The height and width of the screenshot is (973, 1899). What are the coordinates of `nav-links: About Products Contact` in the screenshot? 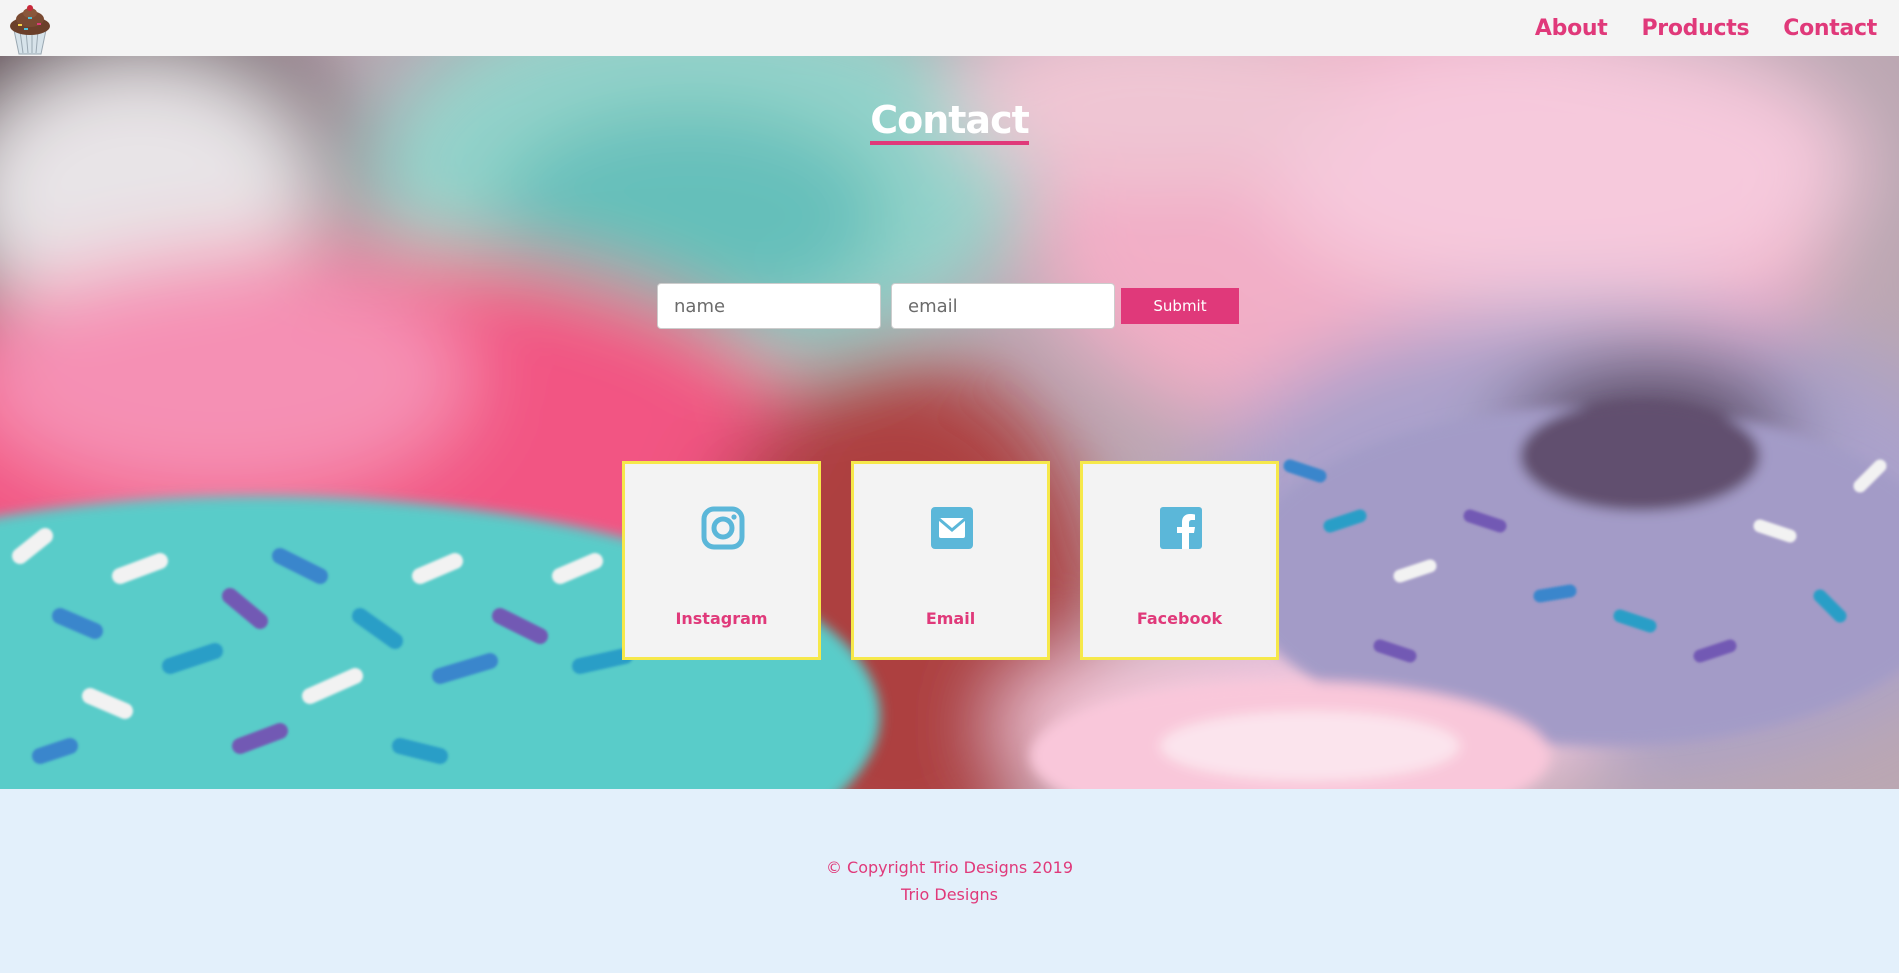 It's located at (1706, 28).